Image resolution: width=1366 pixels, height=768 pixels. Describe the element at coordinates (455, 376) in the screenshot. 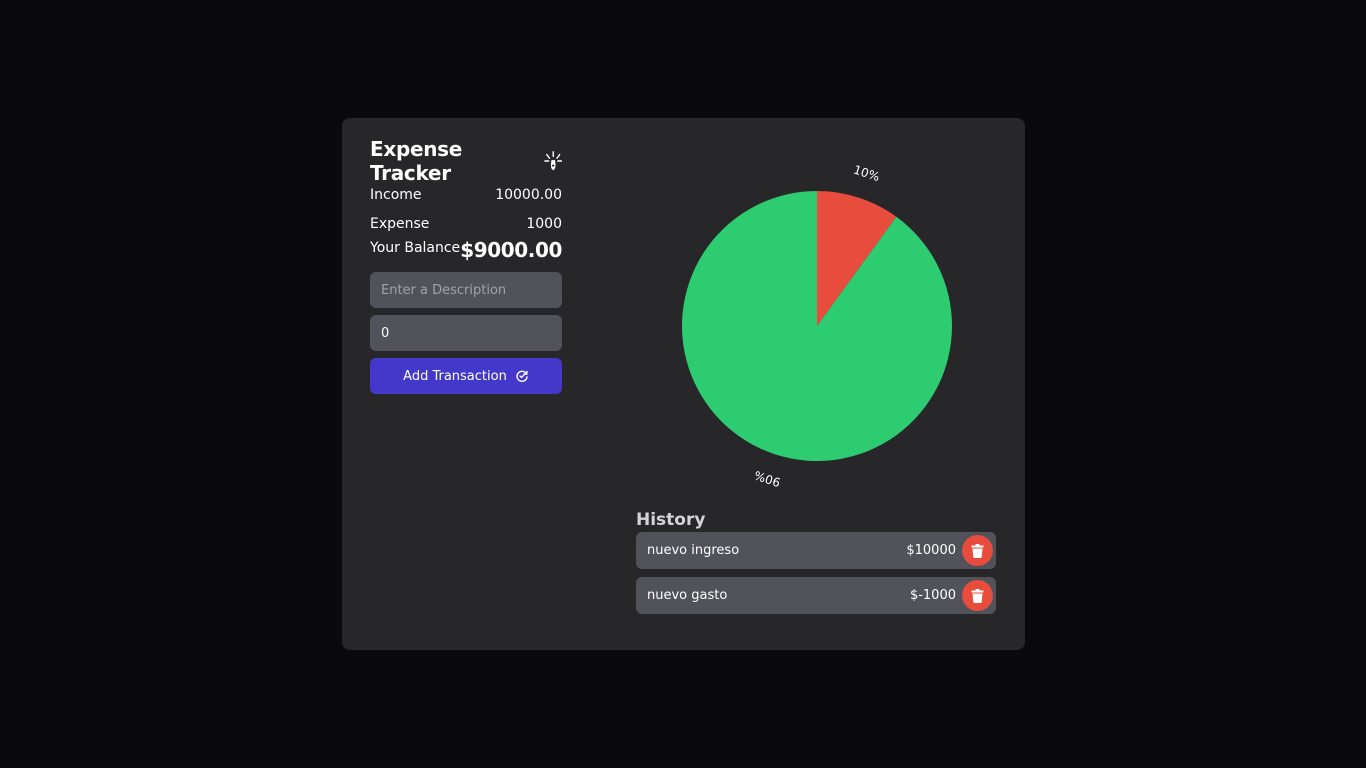

I see `add-transaction-label: Add Transaction` at that location.